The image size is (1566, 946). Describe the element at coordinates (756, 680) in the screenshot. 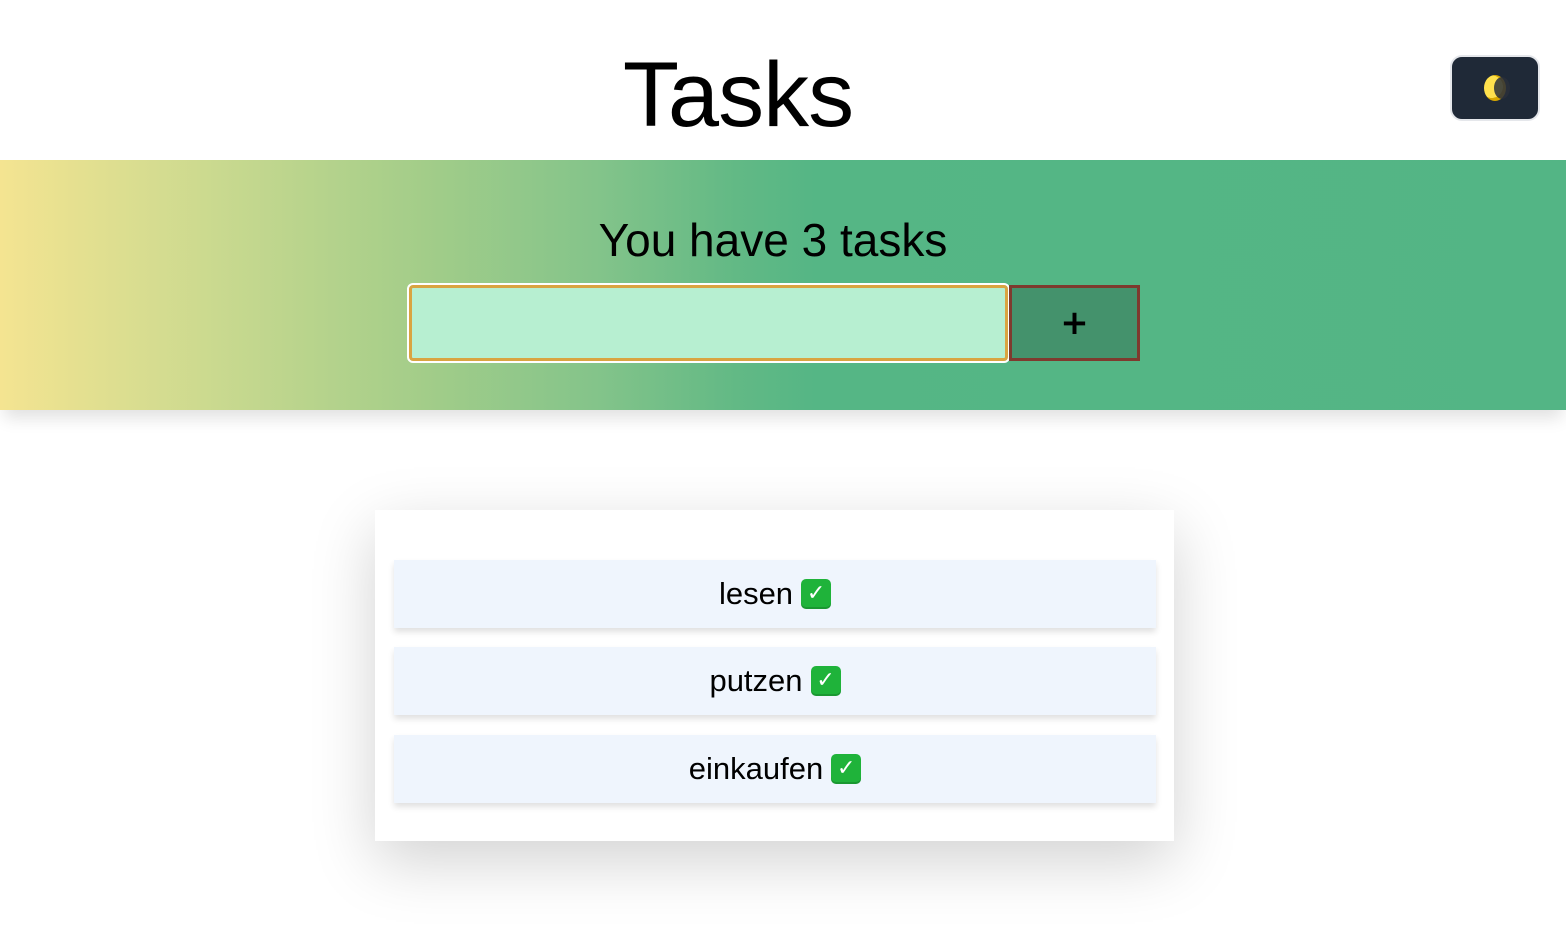

I see `task-label: putzen` at that location.